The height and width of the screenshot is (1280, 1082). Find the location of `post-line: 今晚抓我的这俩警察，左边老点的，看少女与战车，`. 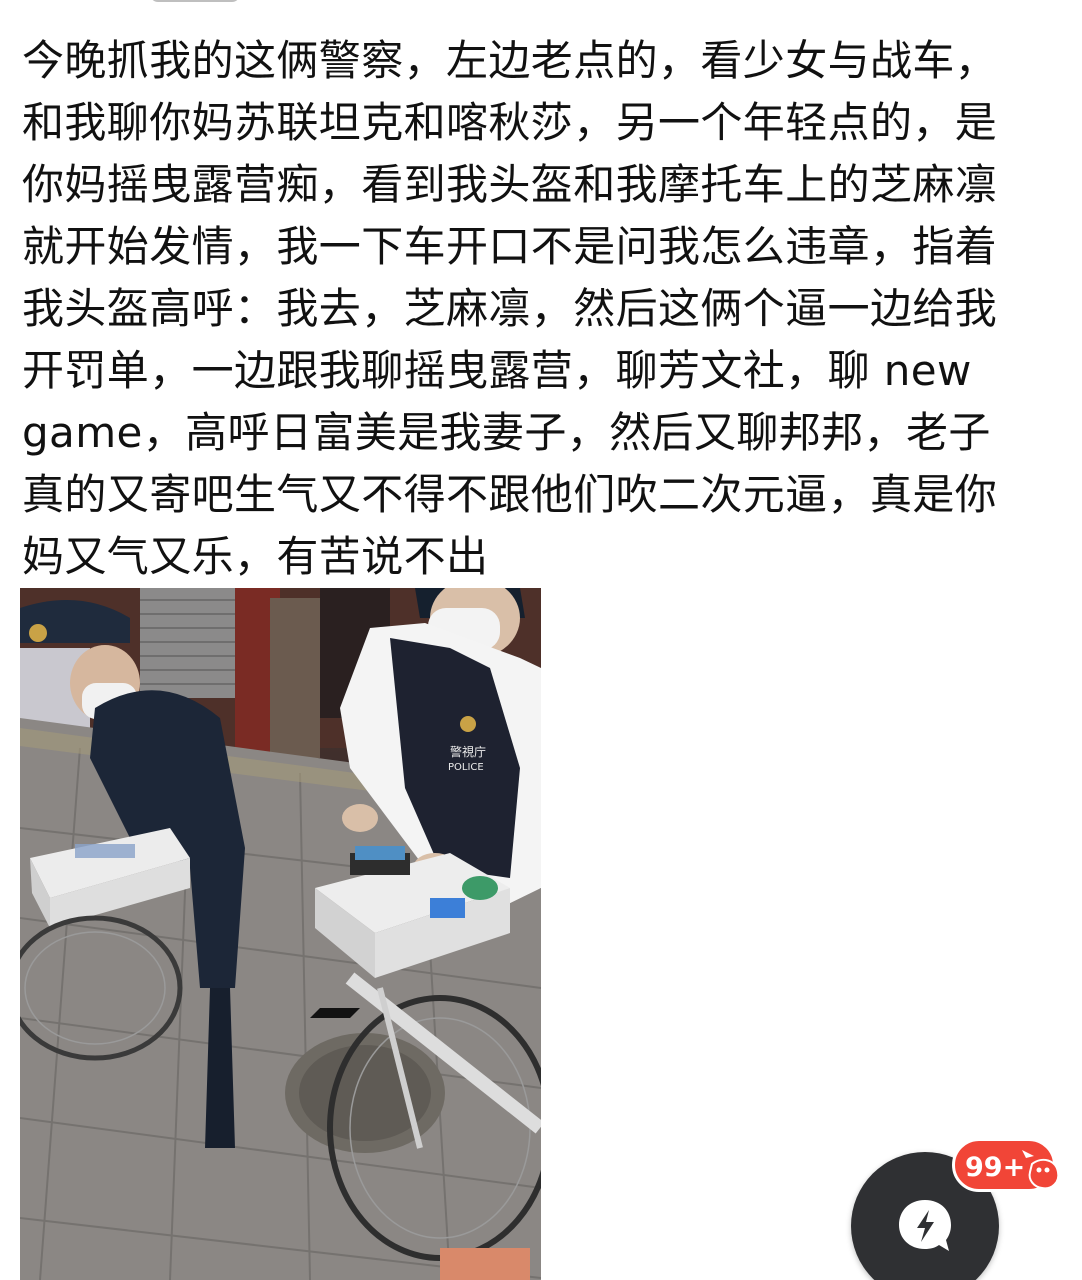

post-line: 今晚抓我的这俩警察，左边老点的，看少女与战车， is located at coordinates (510, 60).